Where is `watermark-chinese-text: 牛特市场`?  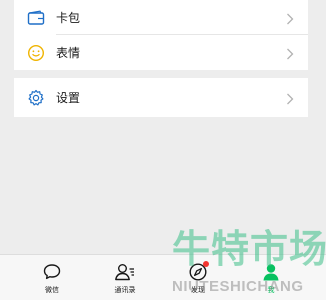
watermark-chinese-text: 牛特市场 is located at coordinates (249, 250).